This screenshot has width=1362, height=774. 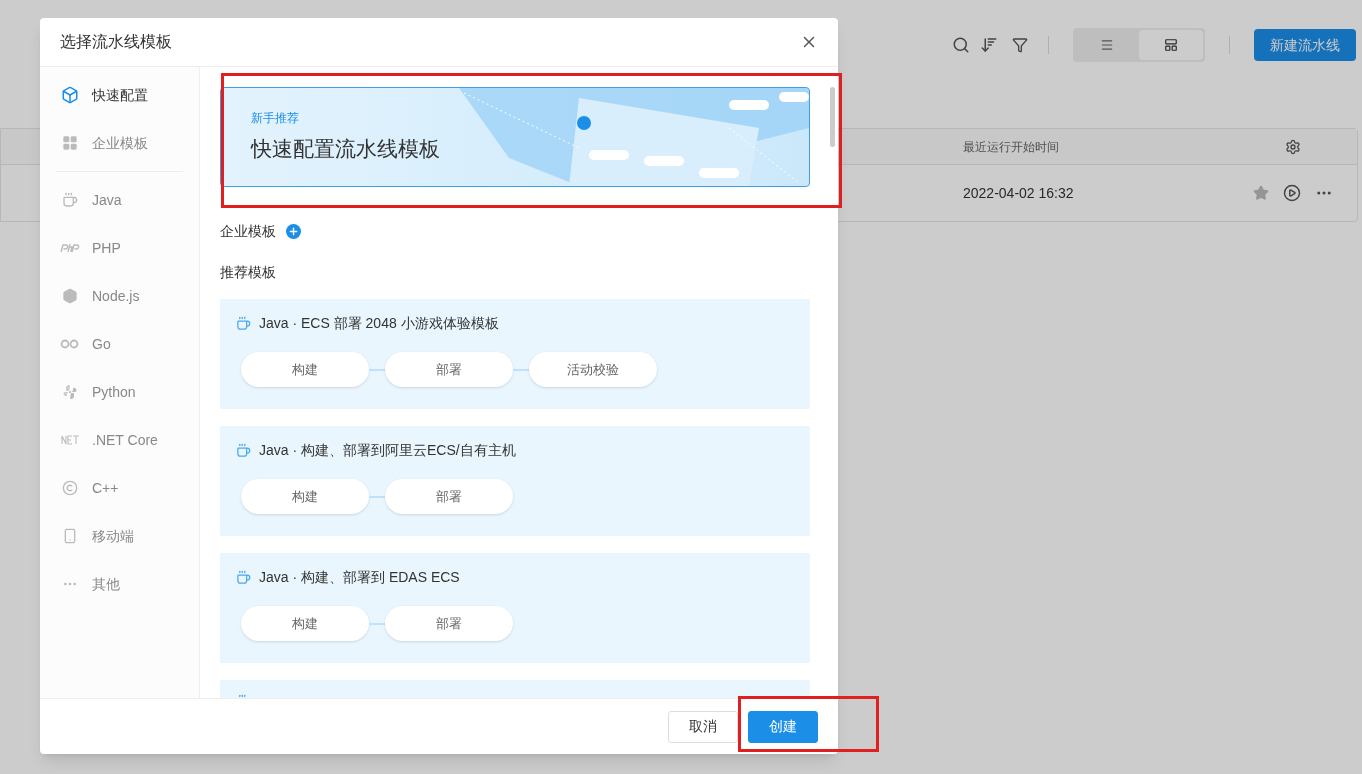 I want to click on layout-icon, so click(x=1171, y=45).